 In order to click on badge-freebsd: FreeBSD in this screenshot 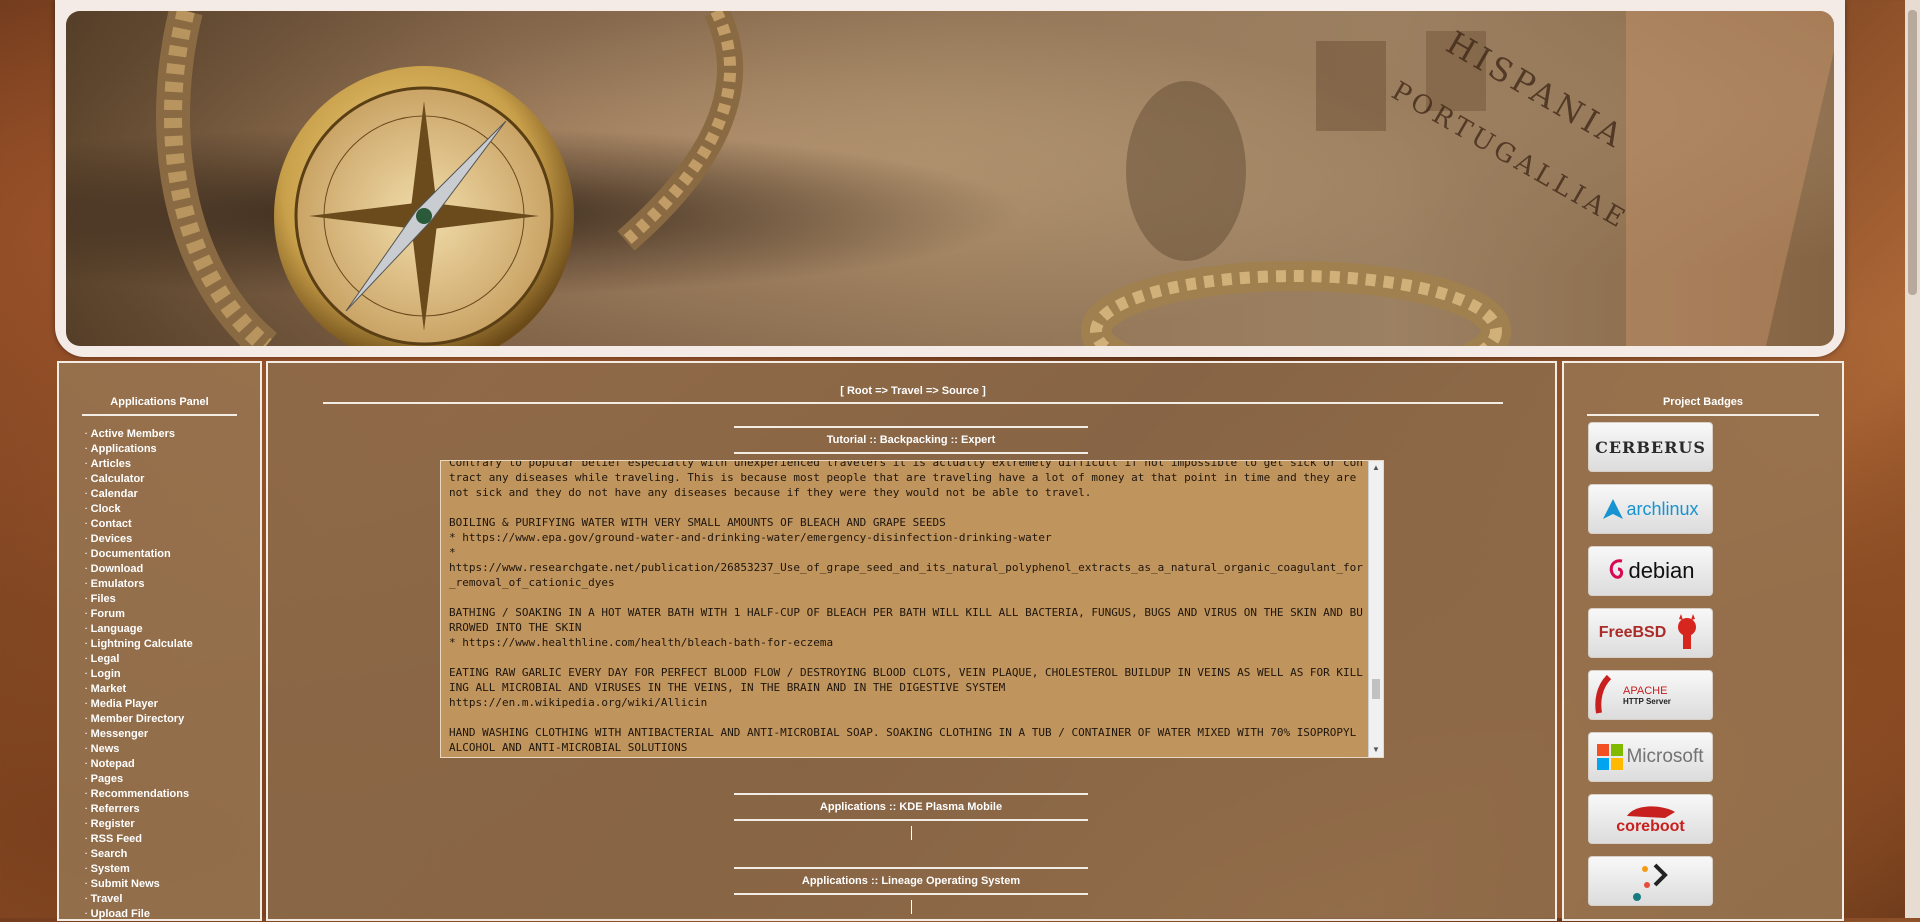, I will do `click(1650, 633)`.